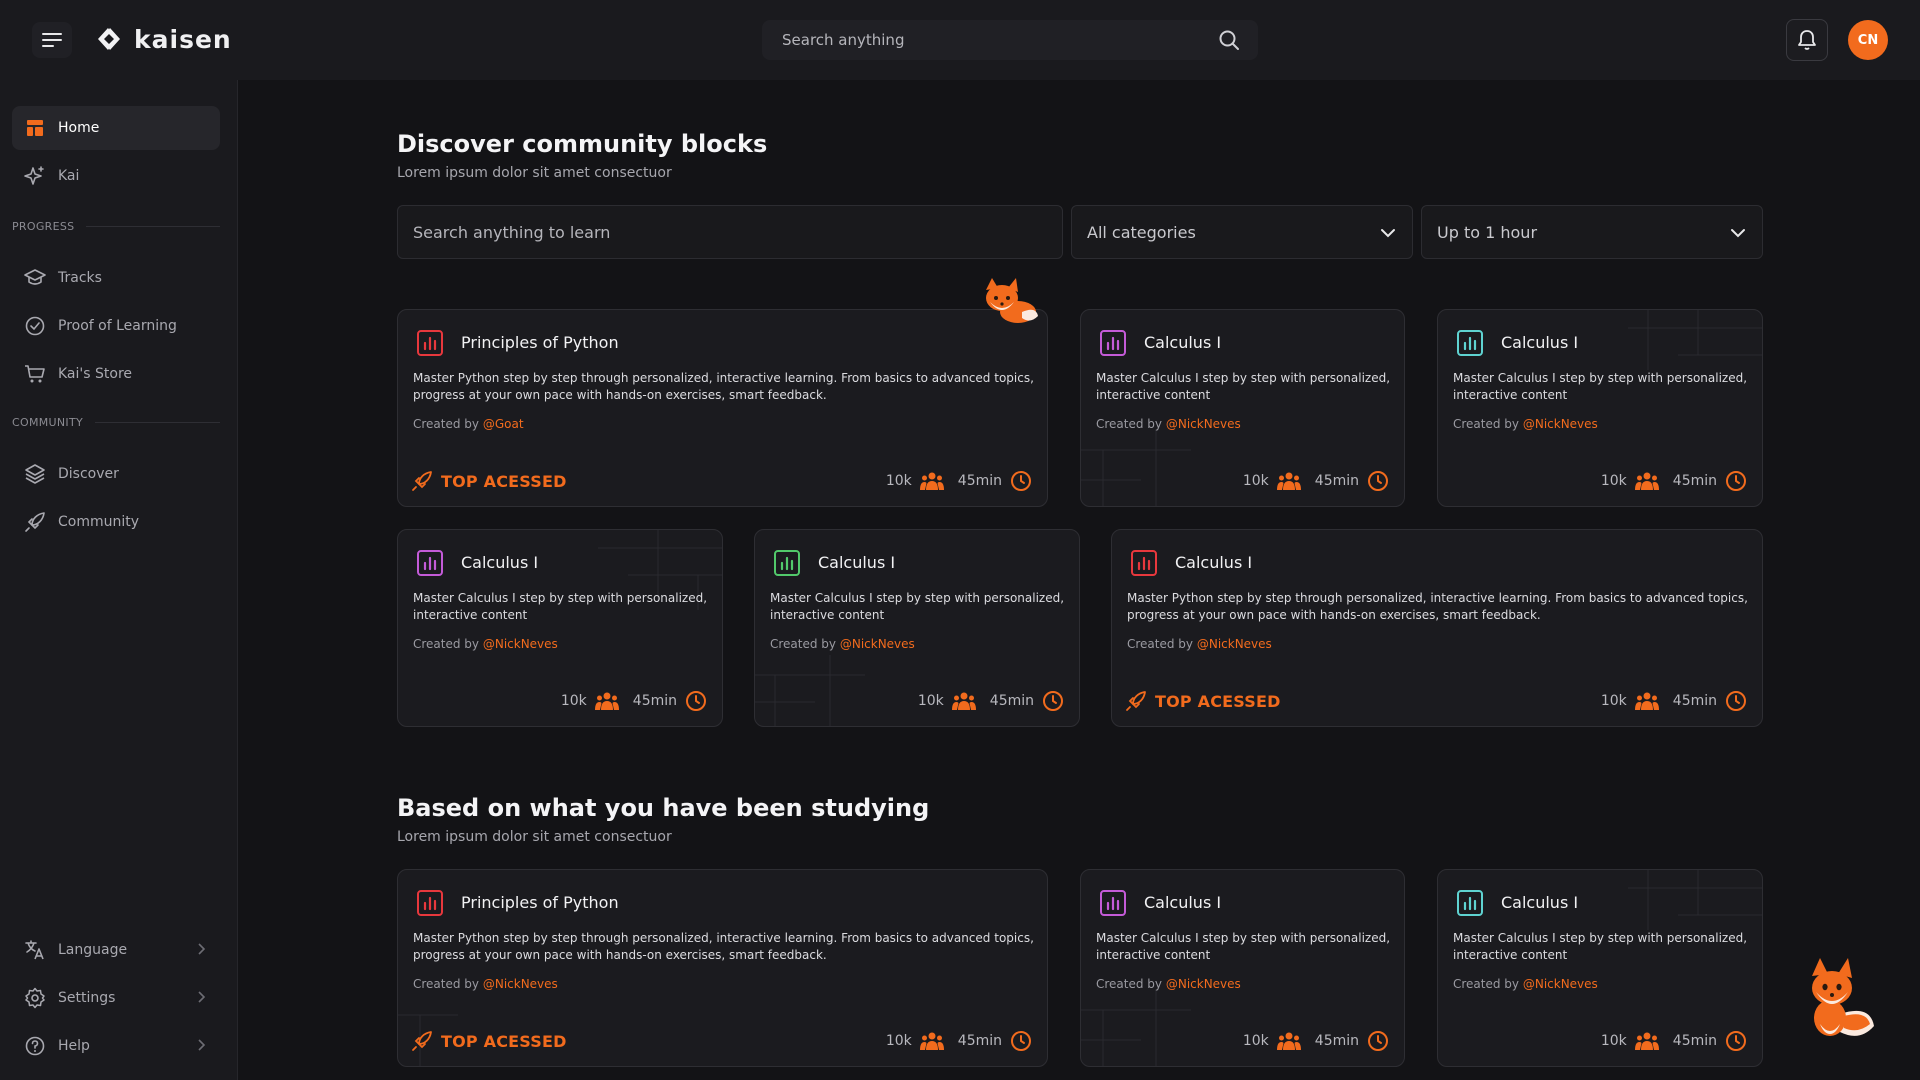  Describe the element at coordinates (1229, 40) in the screenshot. I see `search-icon` at that location.